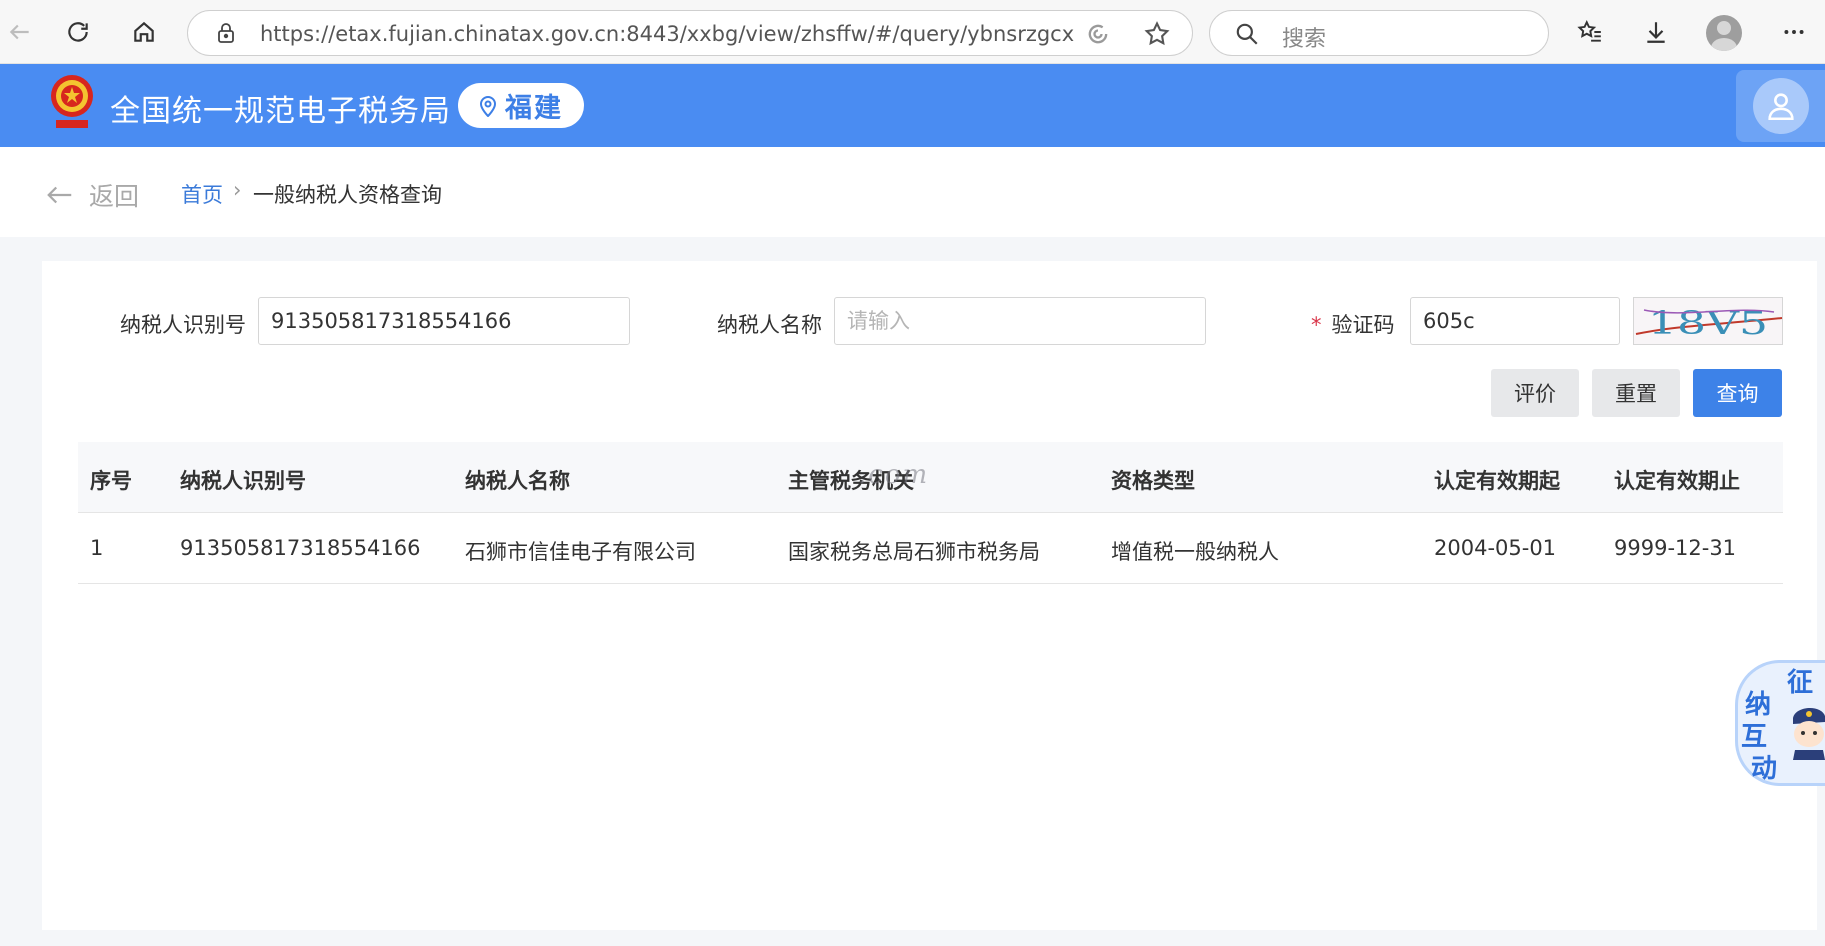  What do you see at coordinates (111, 481) in the screenshot?
I see `column-header-index: 序号` at bounding box center [111, 481].